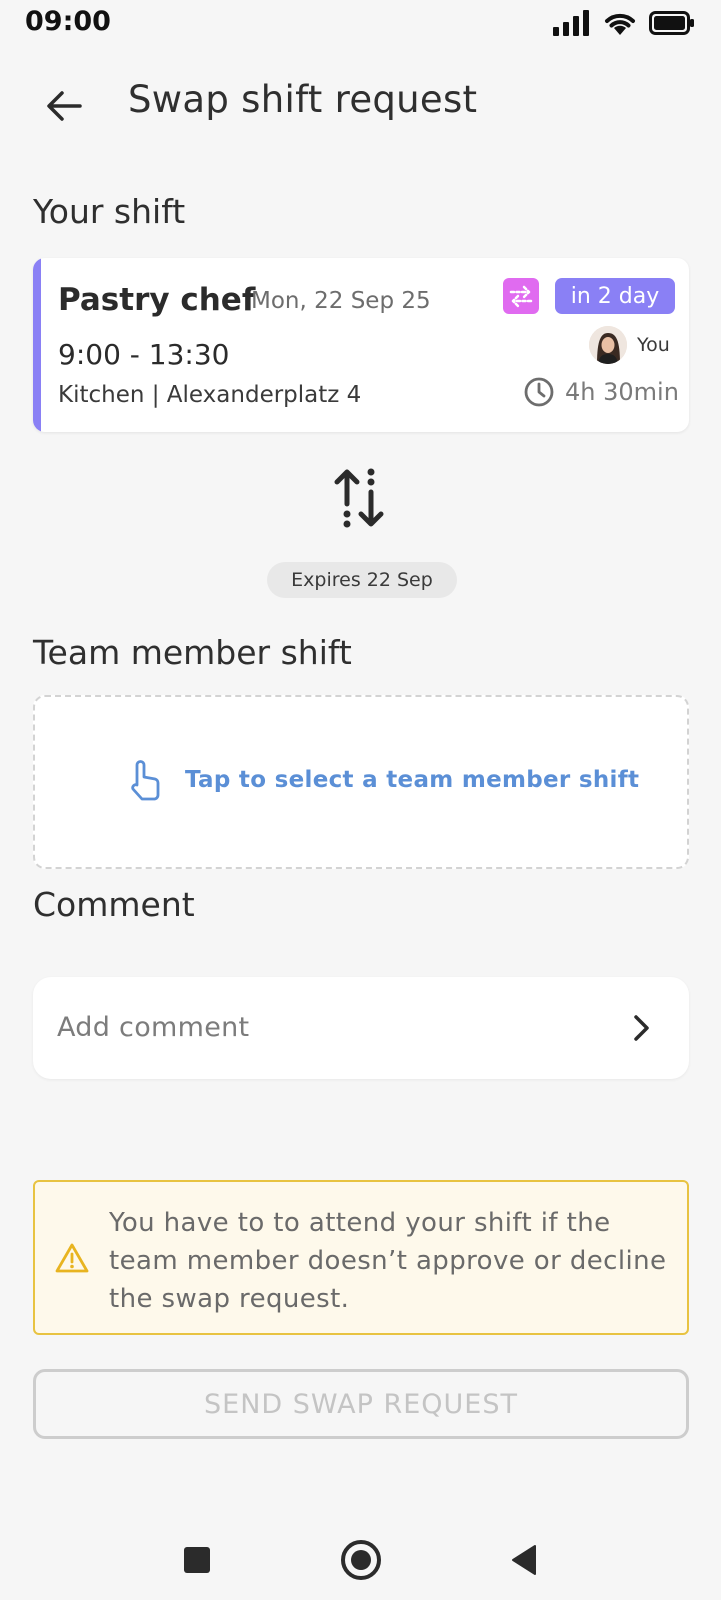  What do you see at coordinates (622, 392) in the screenshot?
I see `shift-duration: 4h 30min` at bounding box center [622, 392].